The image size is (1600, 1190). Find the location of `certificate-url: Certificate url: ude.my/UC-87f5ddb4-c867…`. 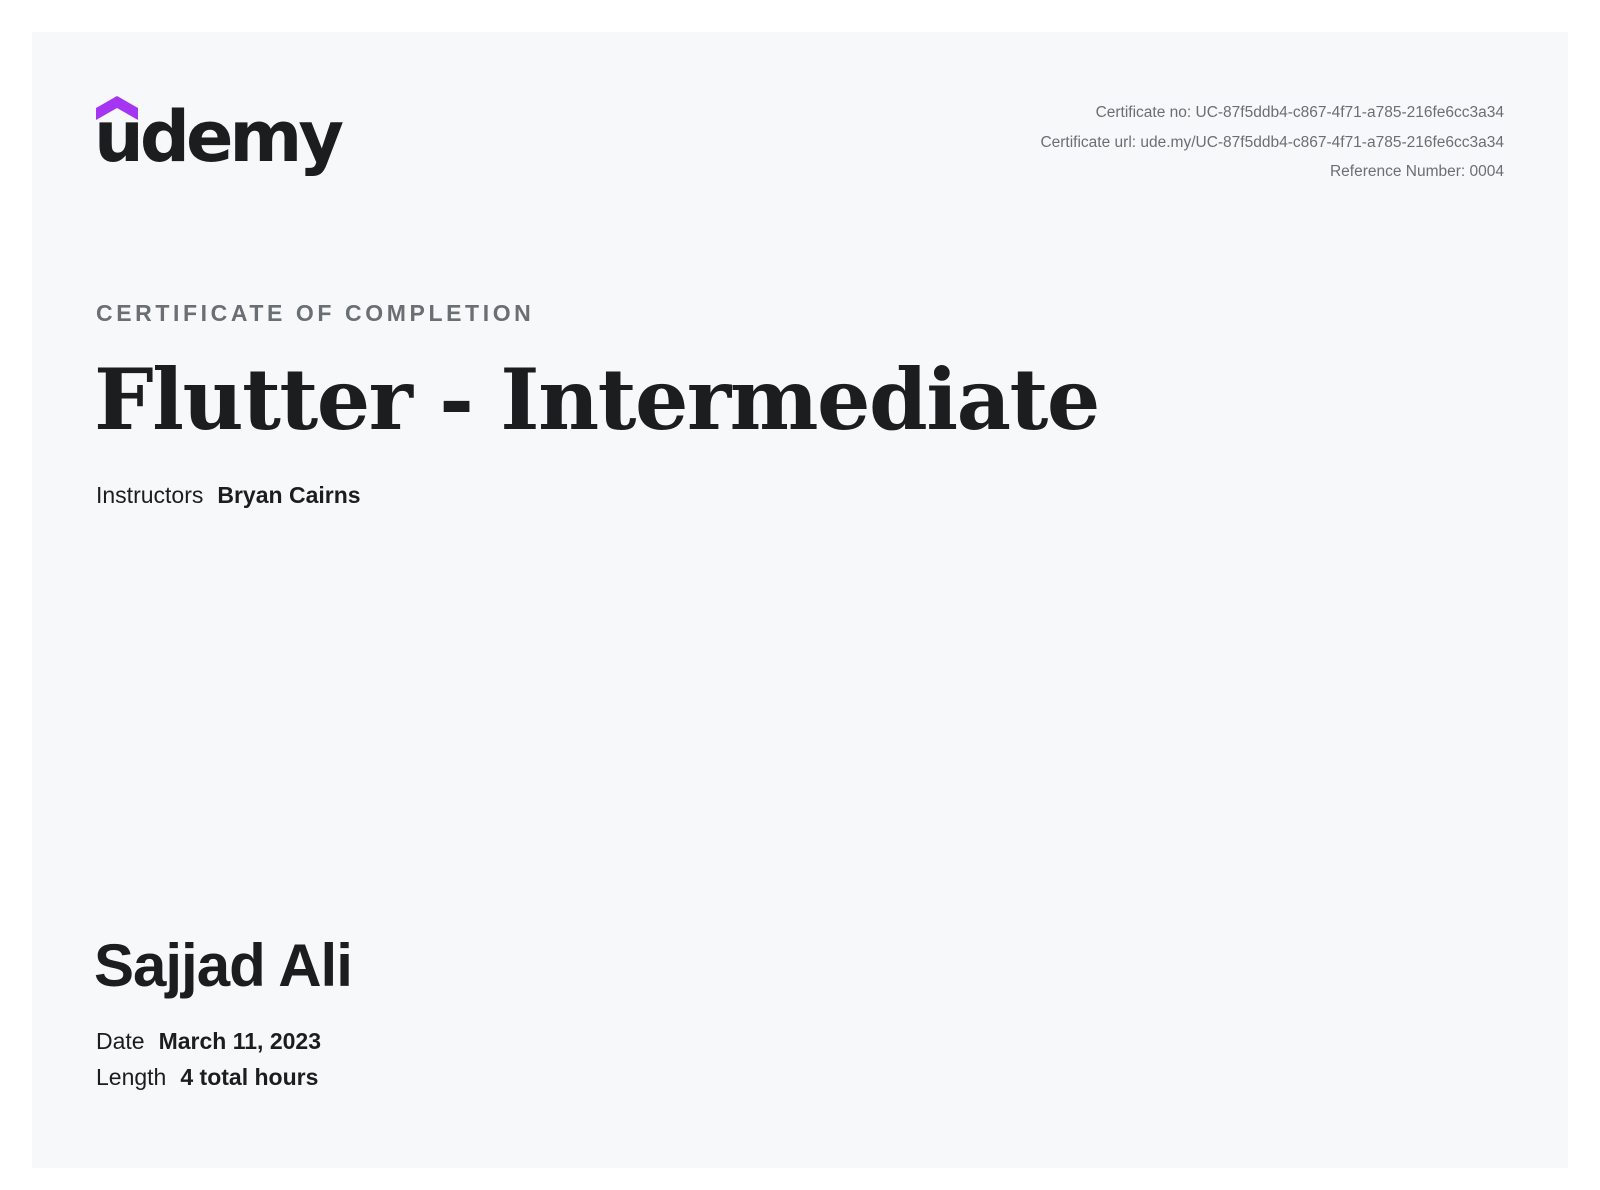

certificate-url: Certificate url: ude.my/UC-87f5ddb4-c867… is located at coordinates (1272, 143).